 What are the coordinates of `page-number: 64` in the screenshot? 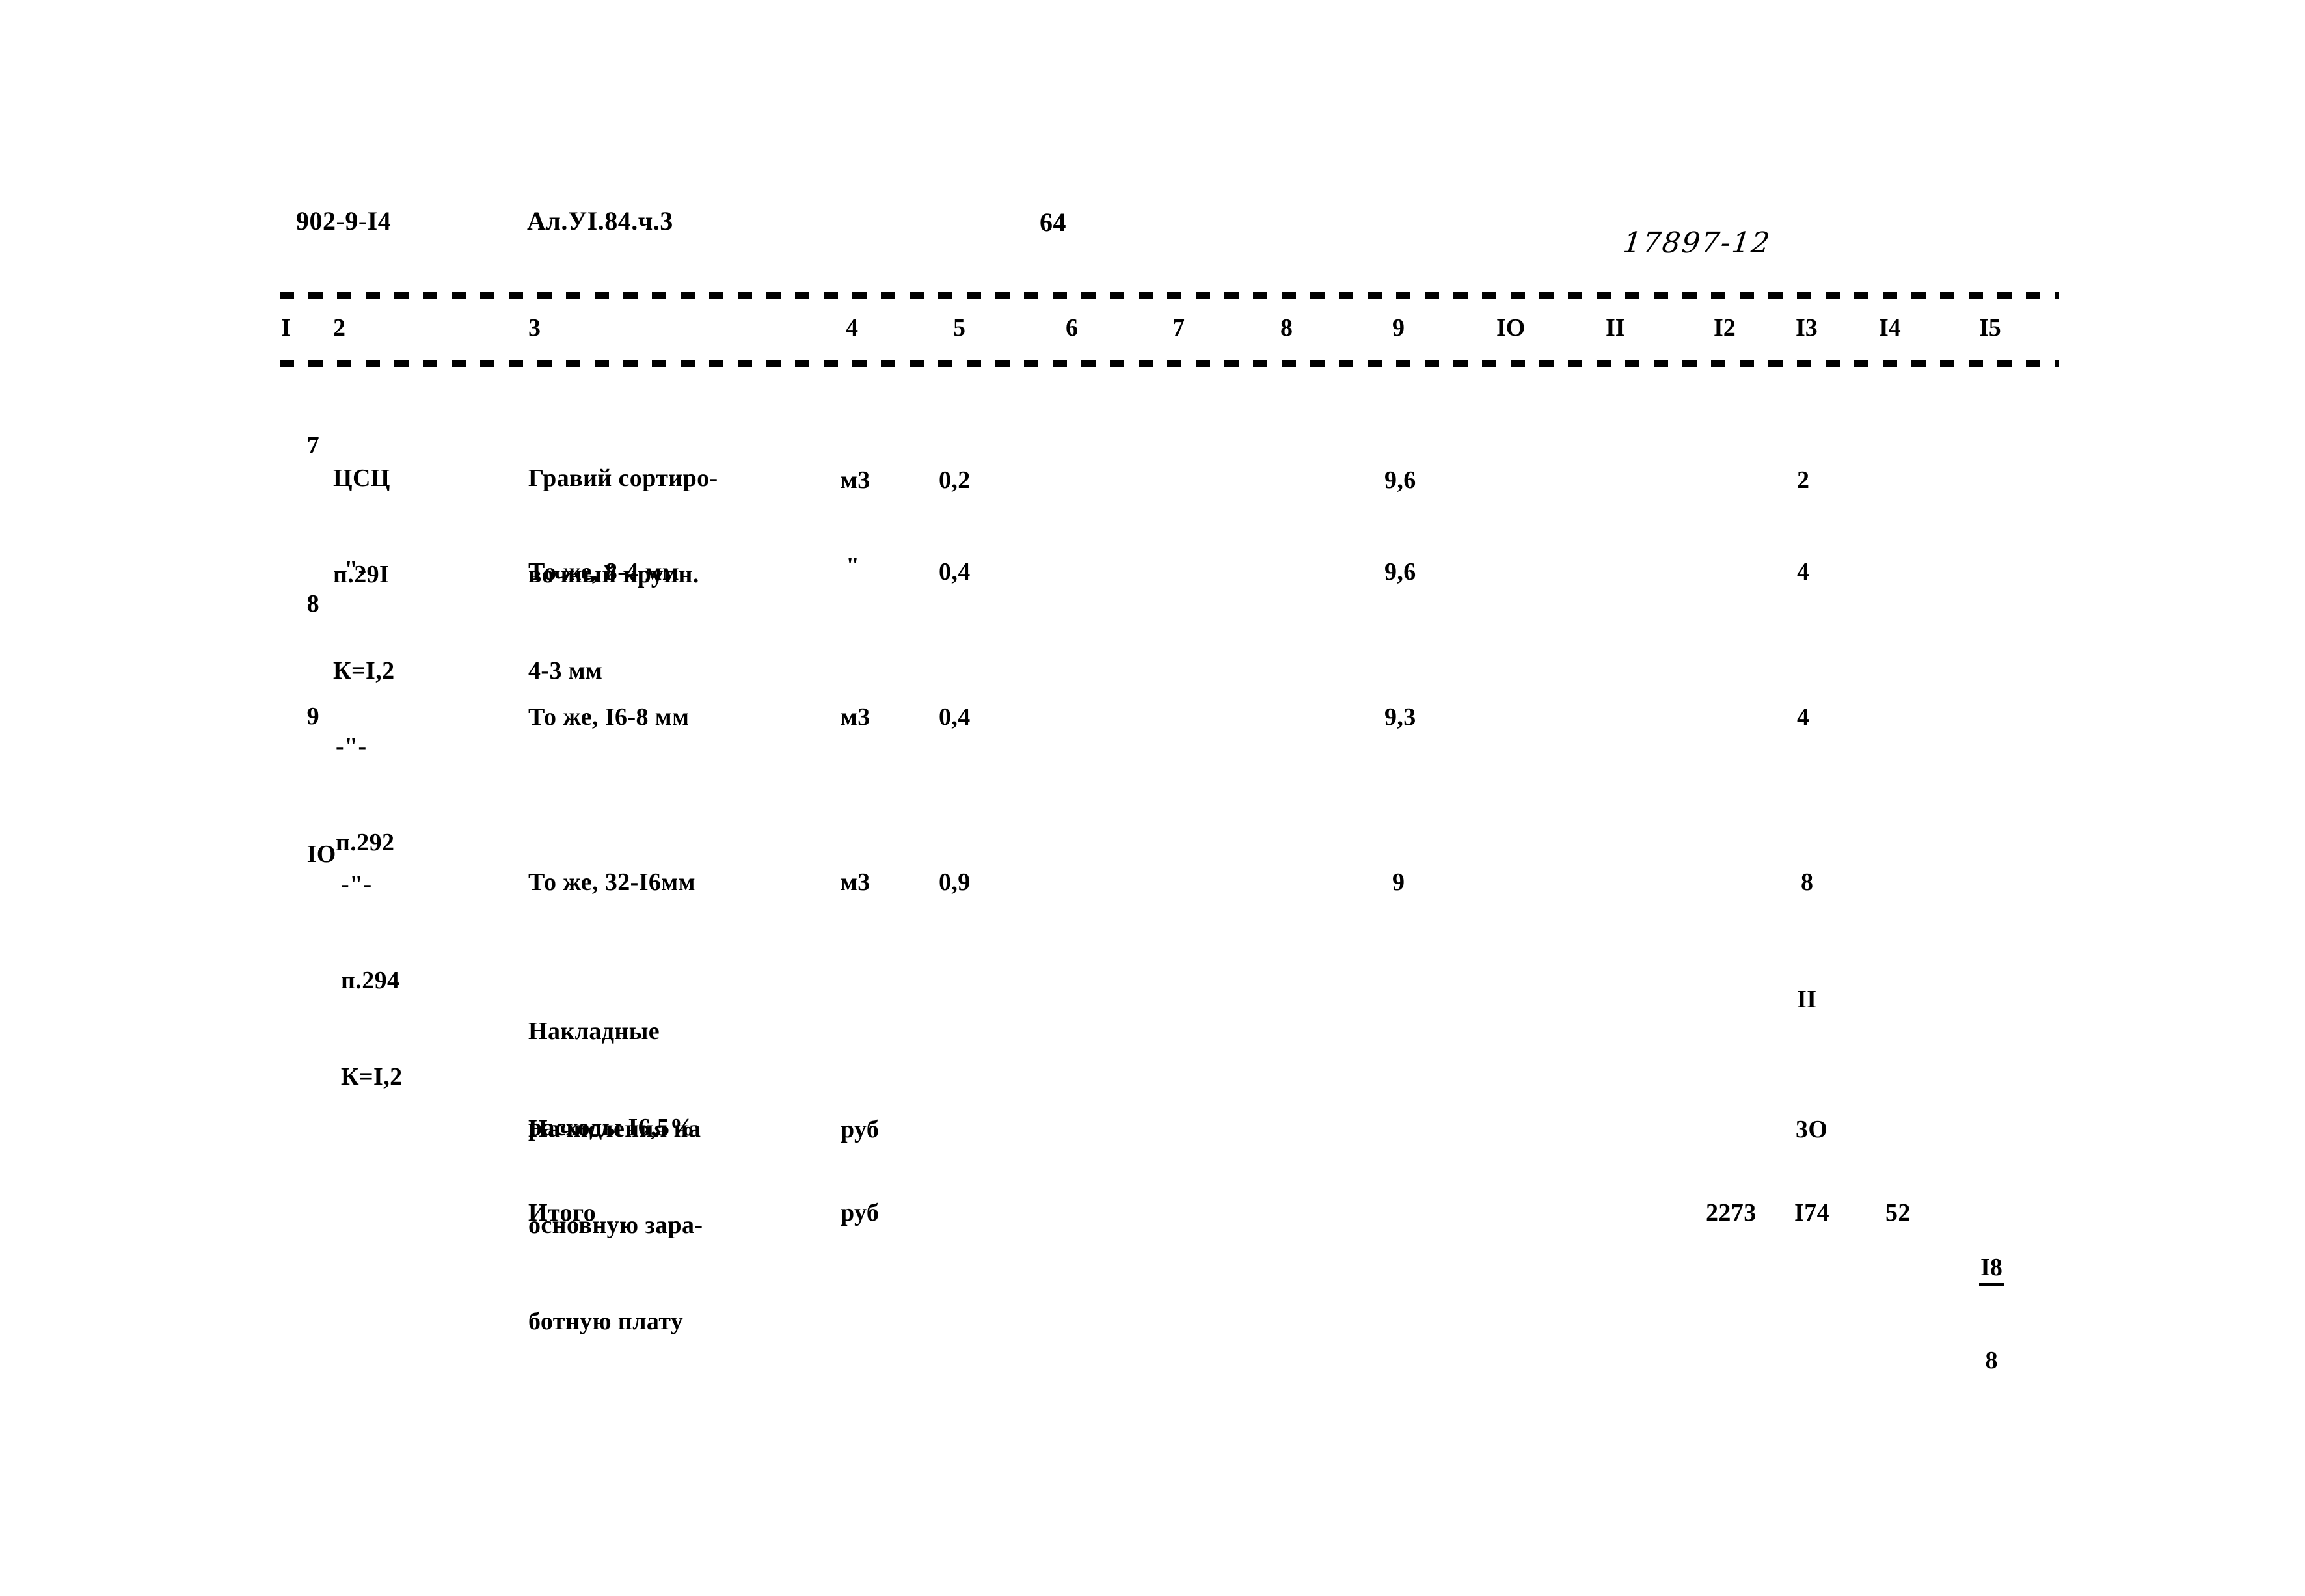 It's located at (1053, 222).